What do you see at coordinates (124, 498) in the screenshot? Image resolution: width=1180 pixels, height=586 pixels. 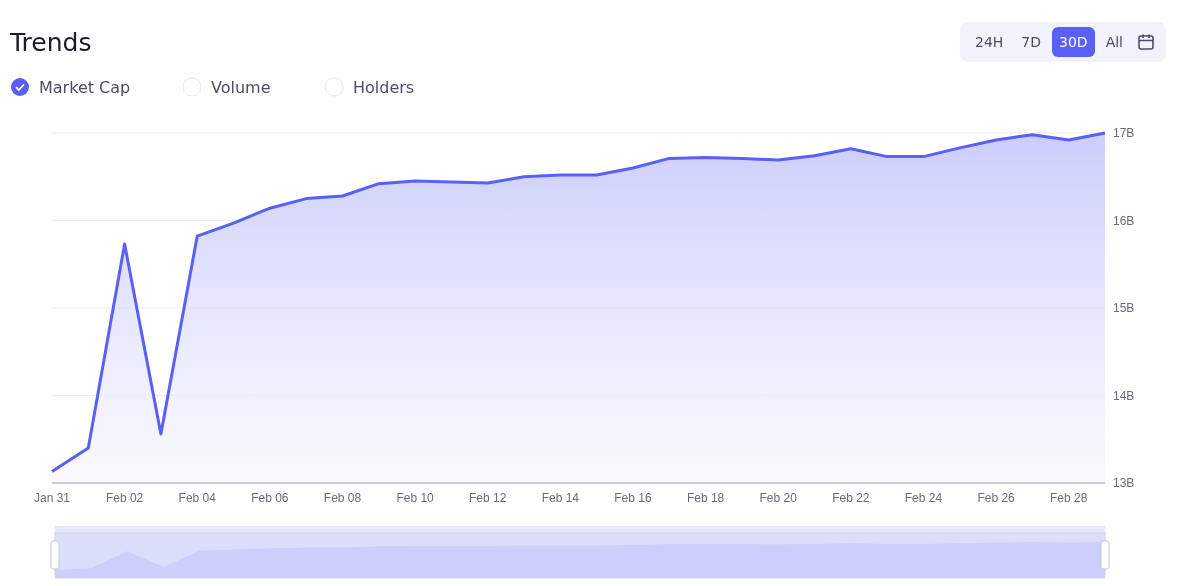 I see `x-axis-label: Feb 02` at bounding box center [124, 498].